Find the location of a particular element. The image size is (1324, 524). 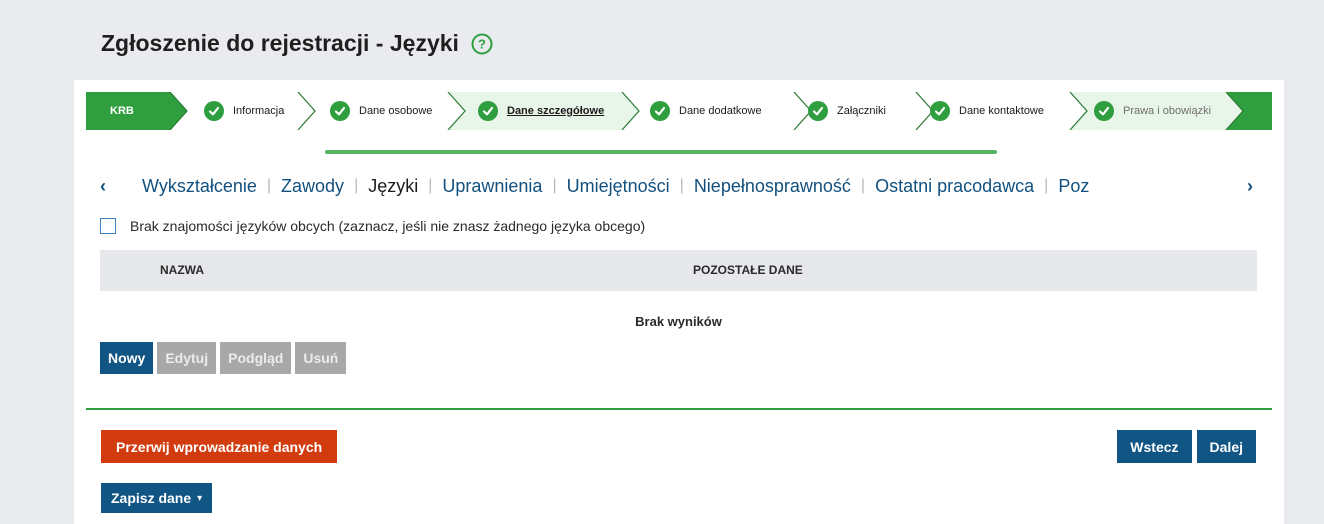

table-header: NAZWA POZOSTAŁE DANE is located at coordinates (678, 270).